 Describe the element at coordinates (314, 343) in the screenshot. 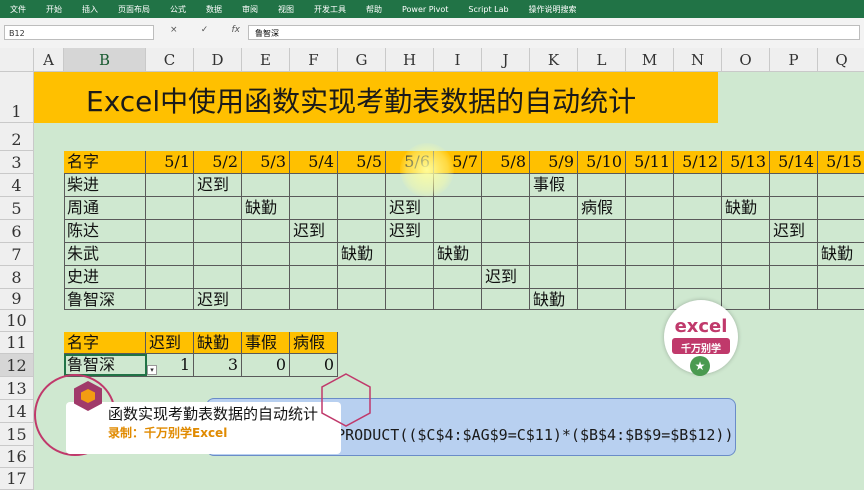

I see `summary-header: 病假` at that location.